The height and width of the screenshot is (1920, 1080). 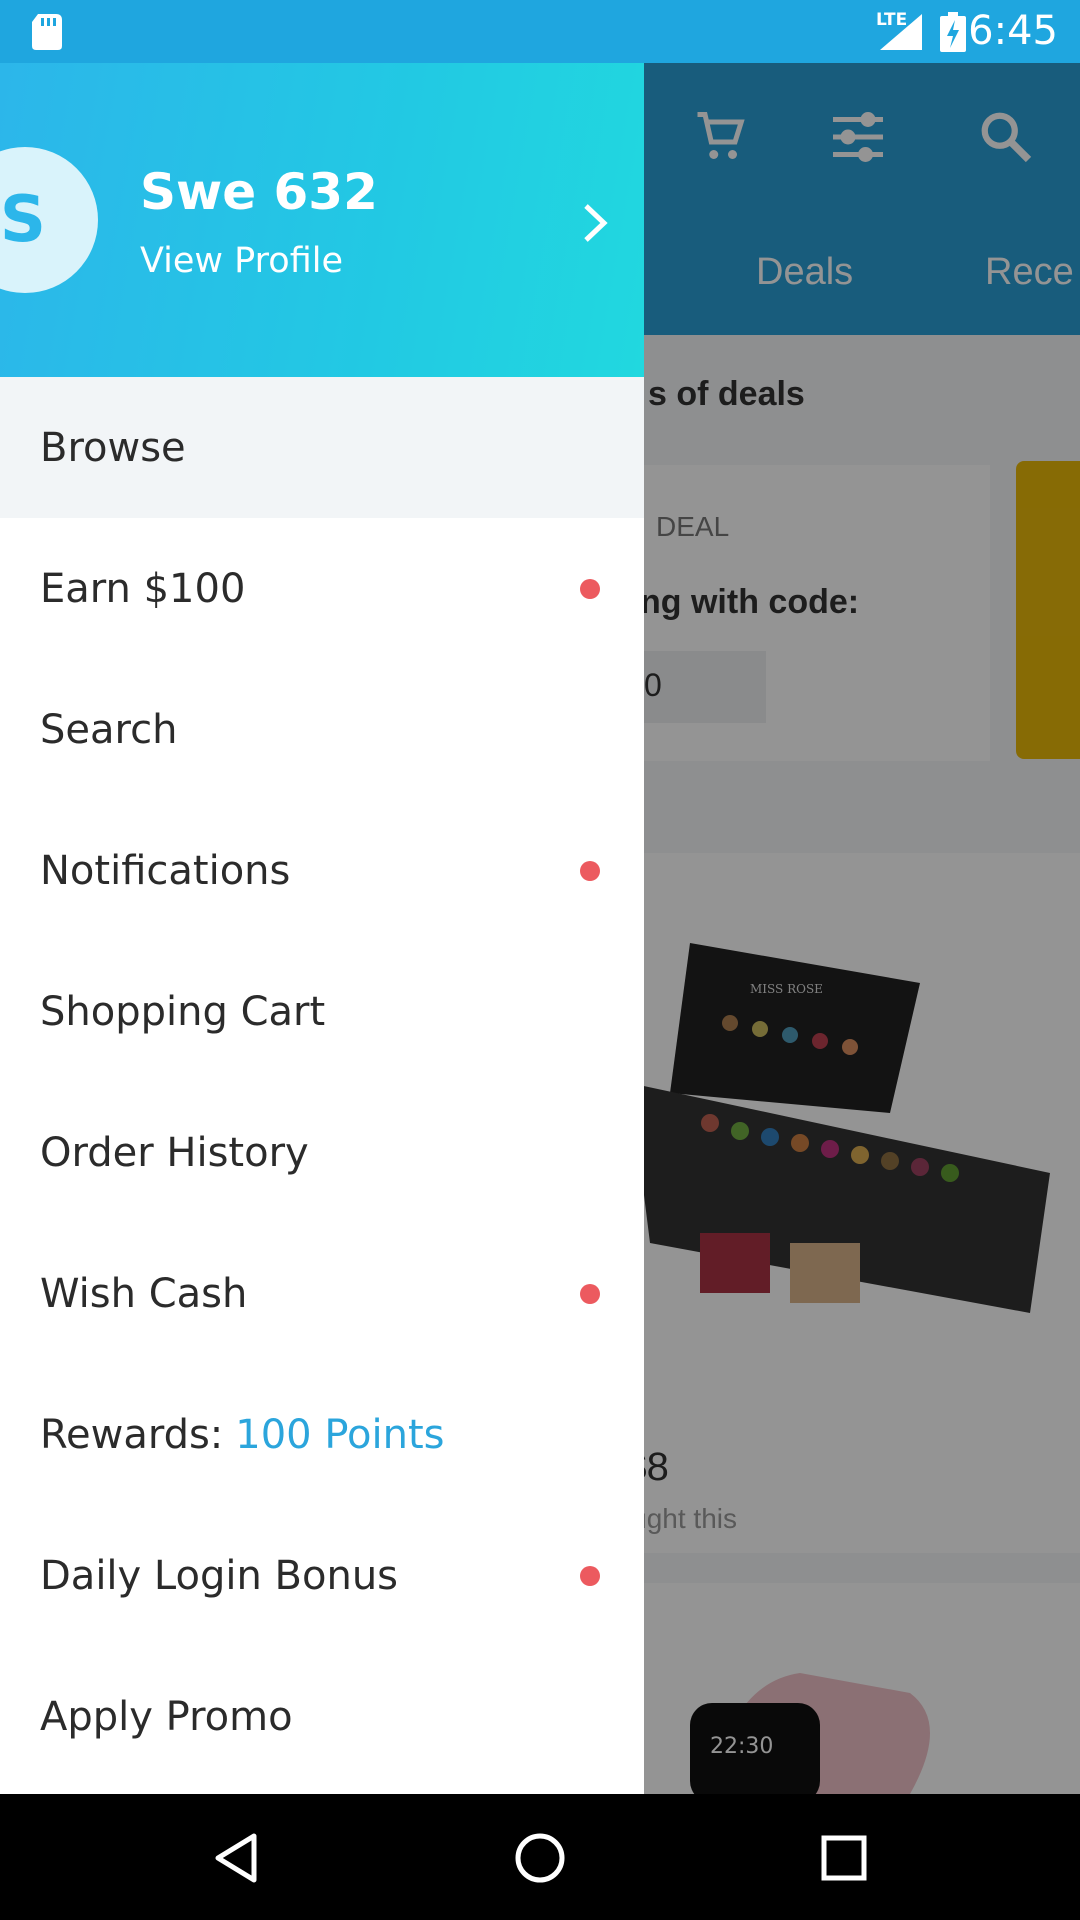 I want to click on profile-header: S Swe 632 View Profile, so click(x=322, y=220).